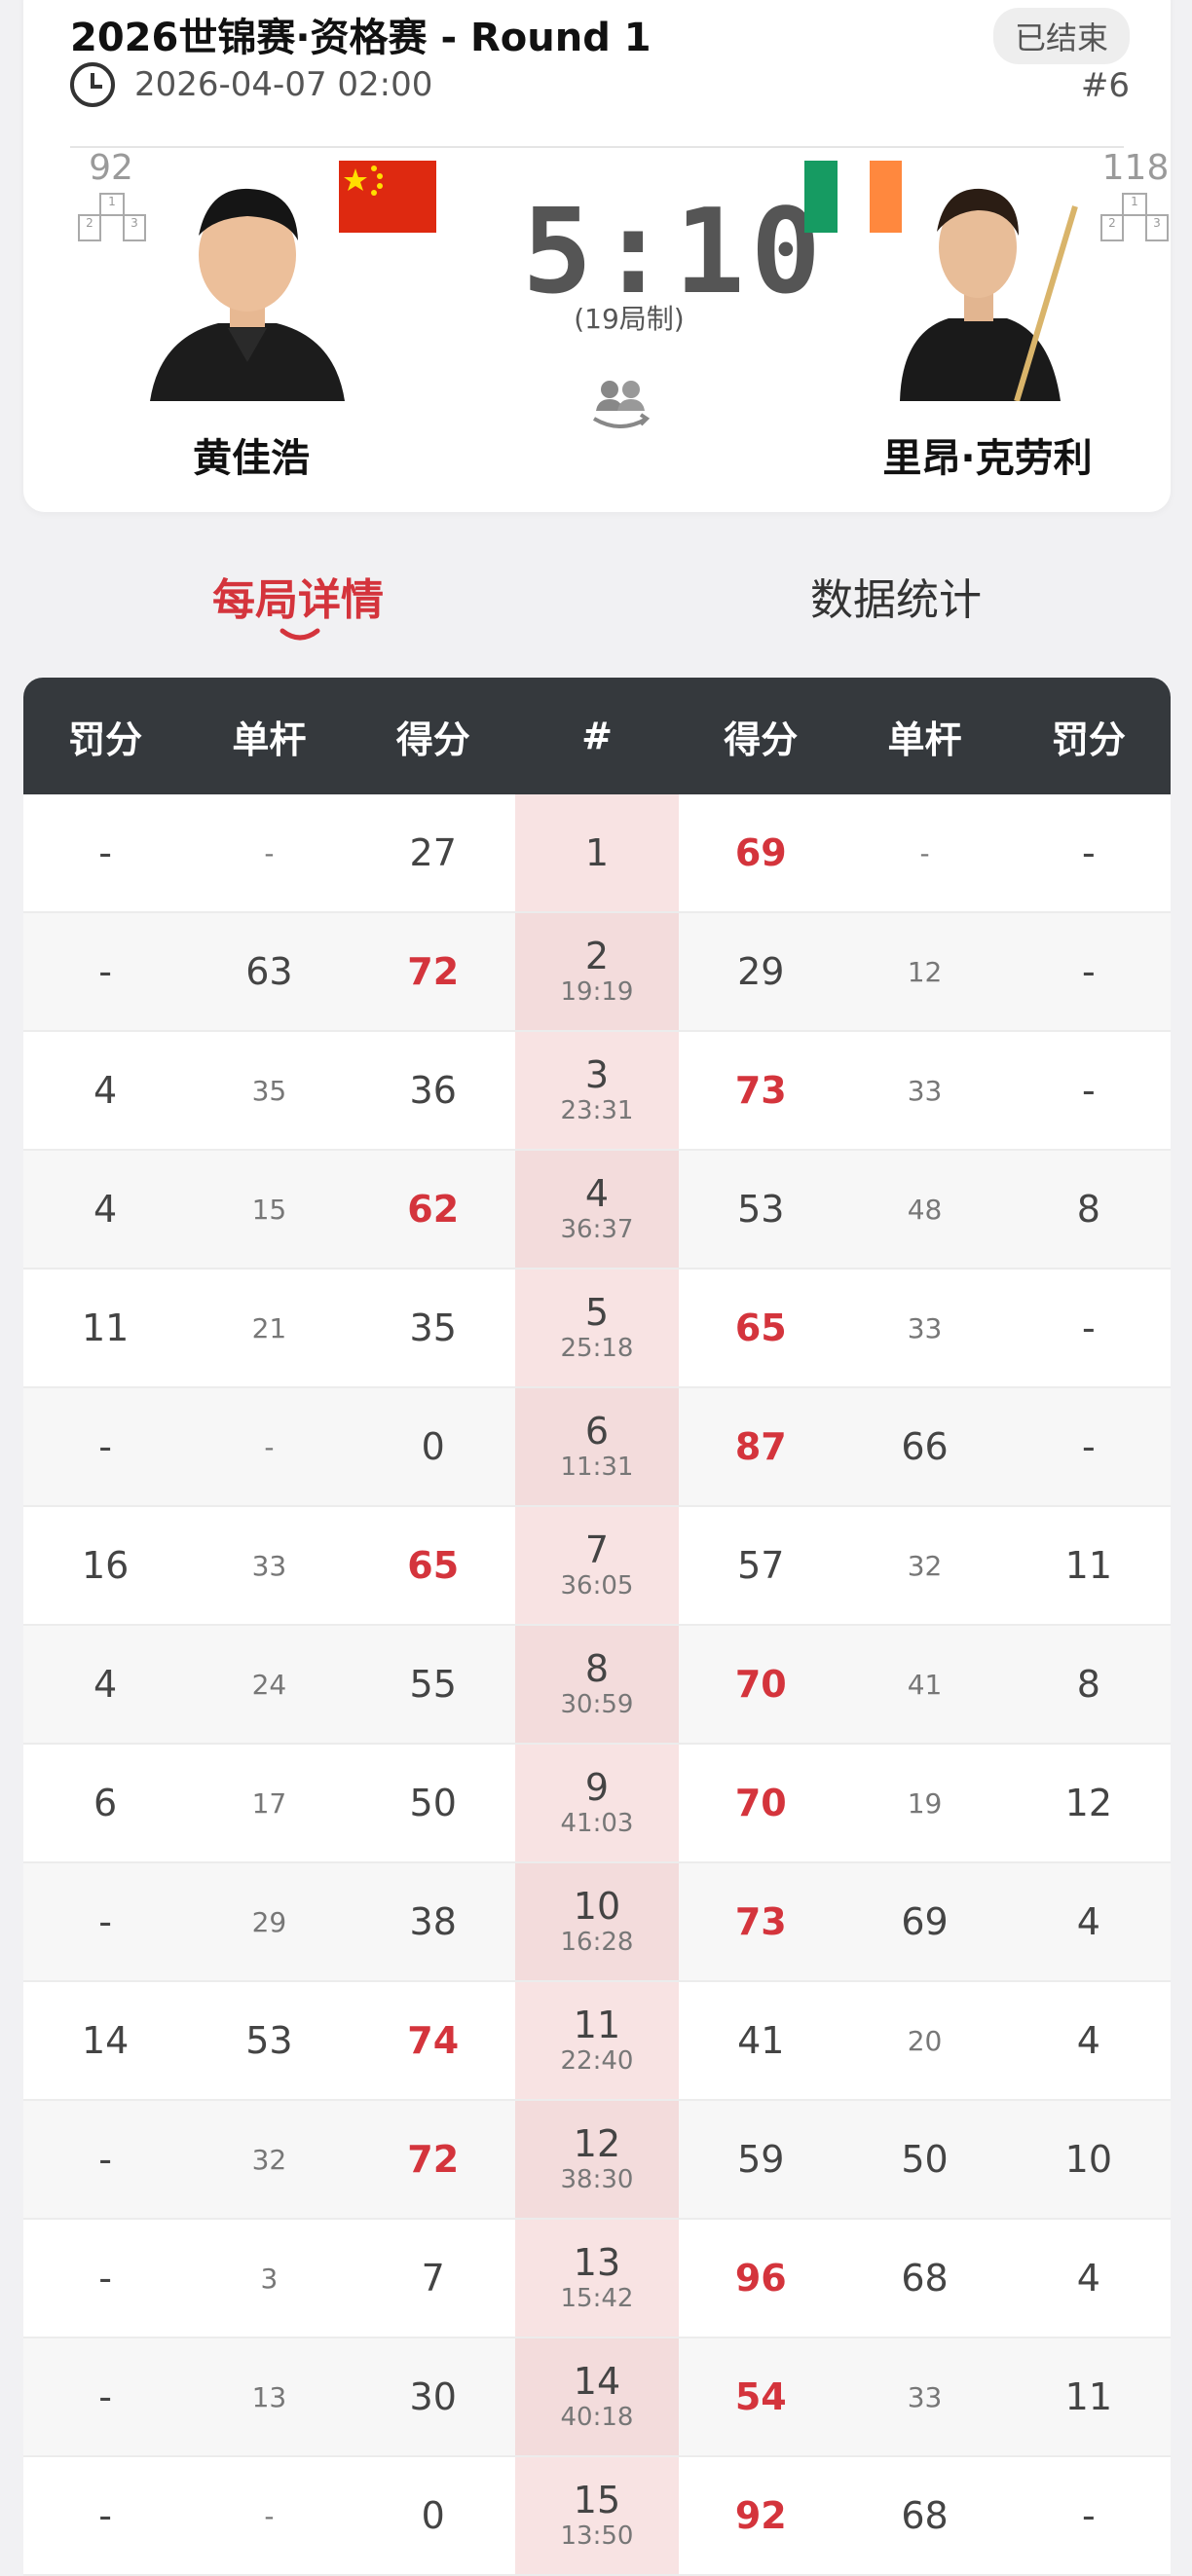 This screenshot has height=2576, width=1192. What do you see at coordinates (433, 2396) in the screenshot?
I see `left-score-cell: 30` at bounding box center [433, 2396].